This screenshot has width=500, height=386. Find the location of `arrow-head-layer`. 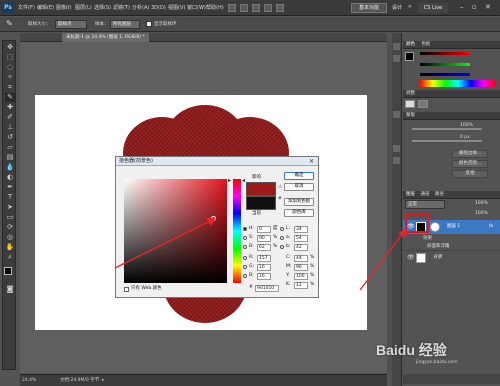

arrow-head-layer is located at coordinates (402, 233).